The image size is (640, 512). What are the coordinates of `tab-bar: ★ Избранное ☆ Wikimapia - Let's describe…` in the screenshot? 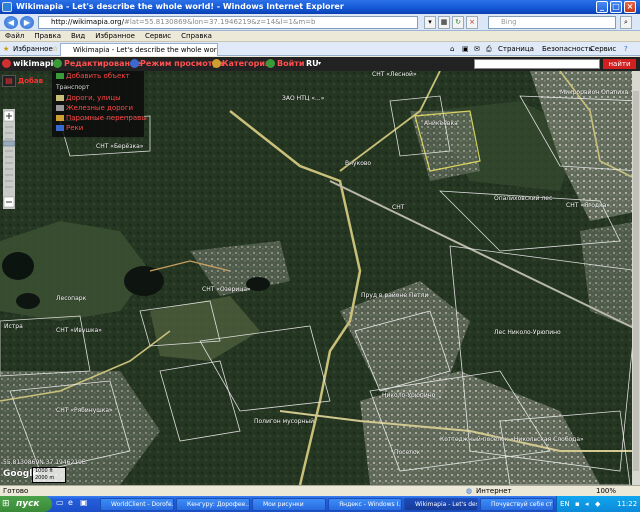 It's located at (320, 49).